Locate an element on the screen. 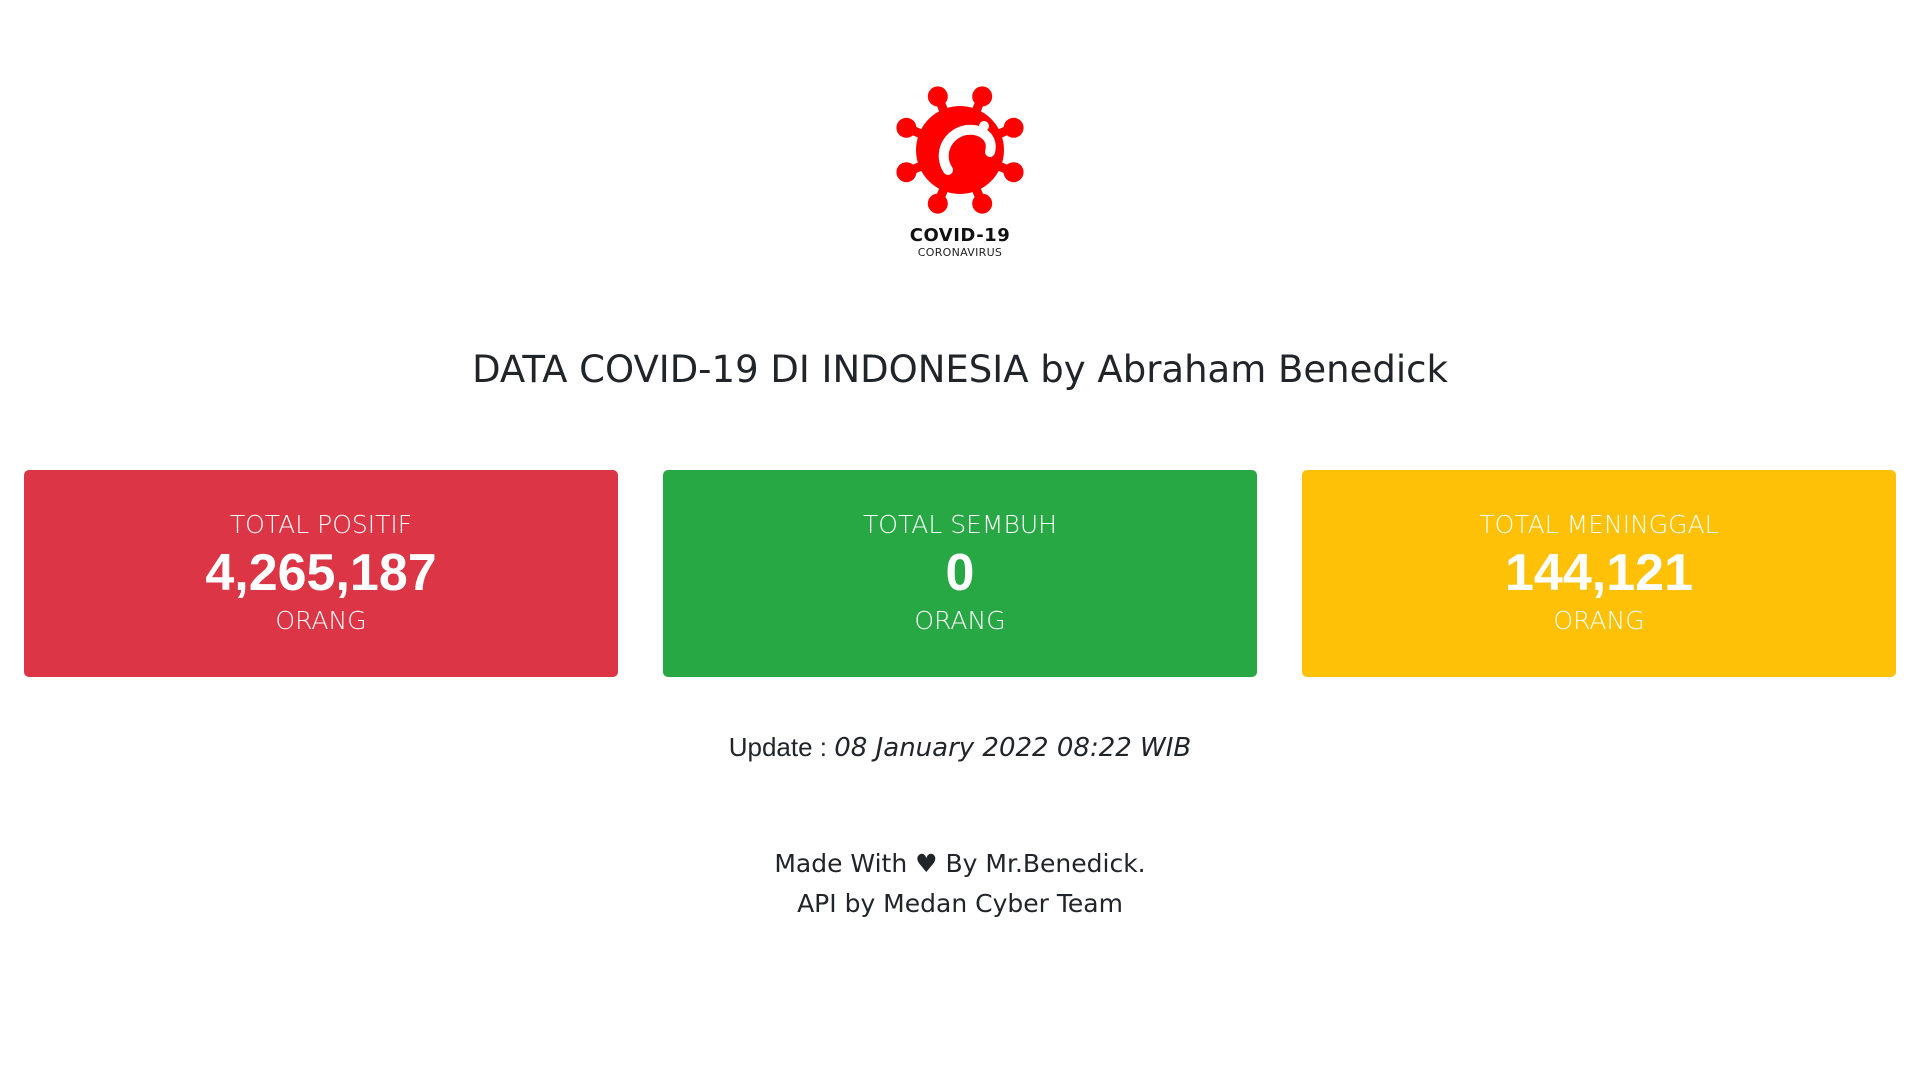 Image resolution: width=1920 pixels, height=1080 pixels. card-value: 0 is located at coordinates (960, 573).